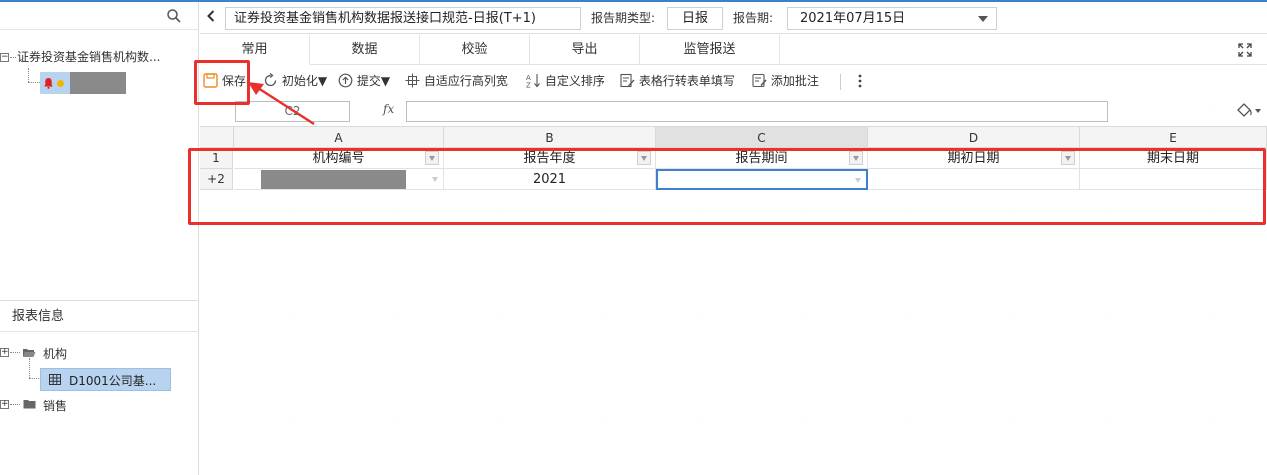 This screenshot has height=475, width=1267. I want to click on annotation-arrow-icon, so click(281, 104).